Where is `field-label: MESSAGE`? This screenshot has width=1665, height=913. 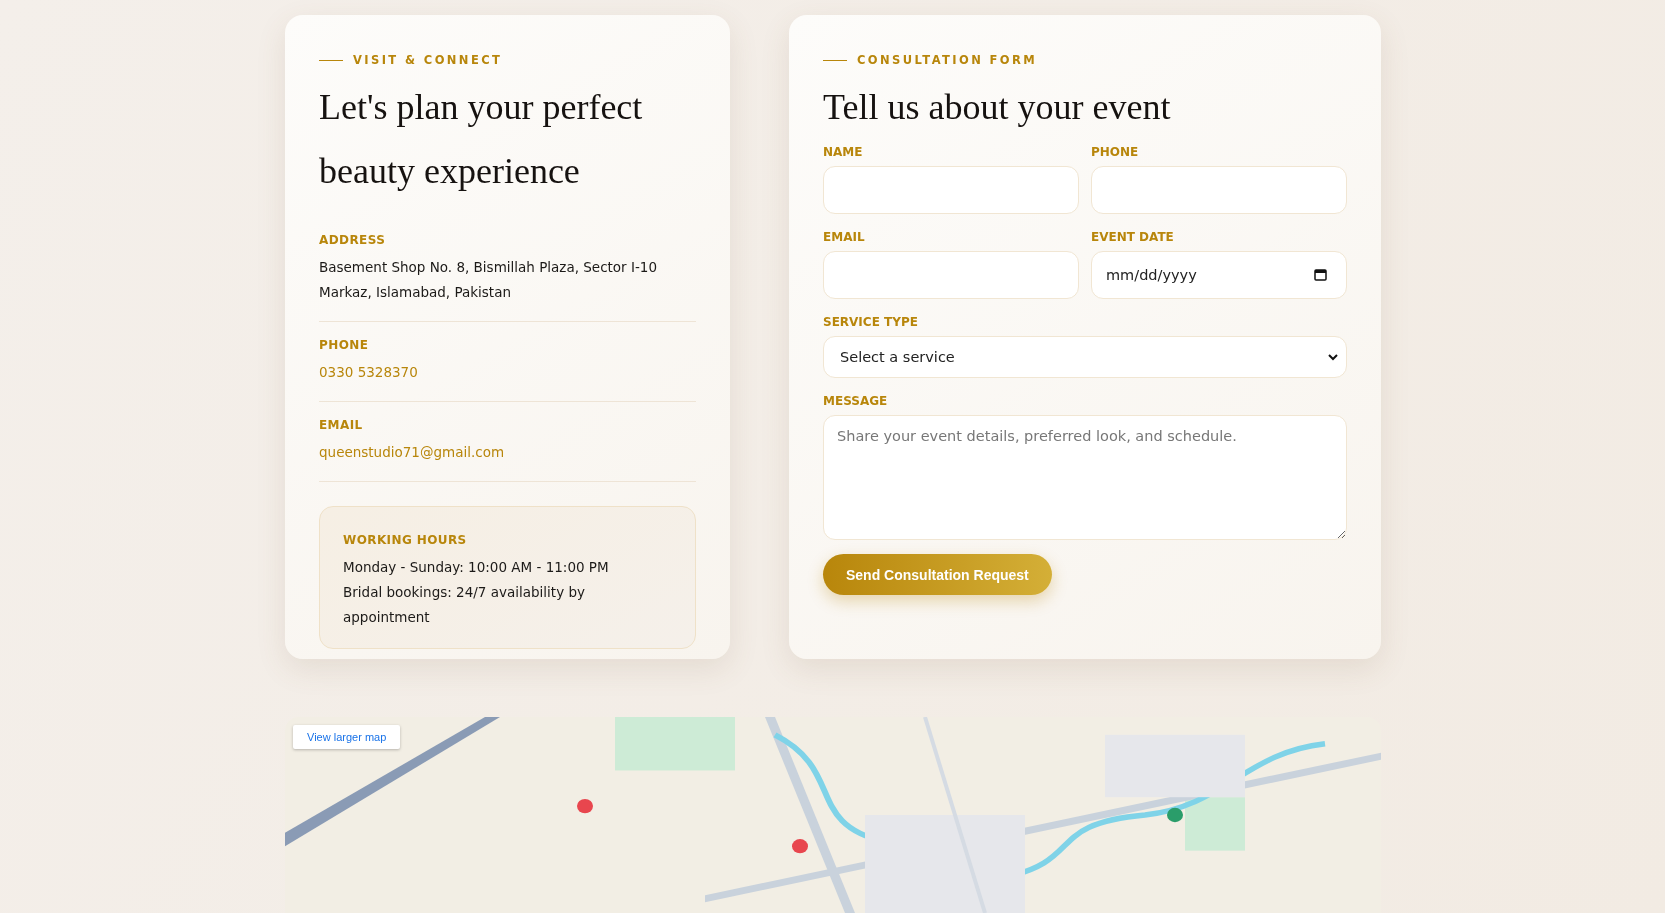 field-label: MESSAGE is located at coordinates (856, 401).